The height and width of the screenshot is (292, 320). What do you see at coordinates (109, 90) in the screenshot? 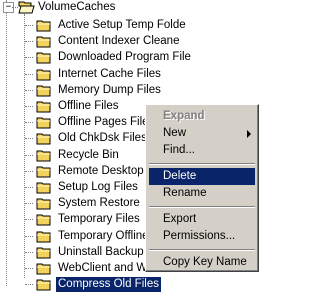
I see `tree-item-label: Memory Dump Files` at bounding box center [109, 90].